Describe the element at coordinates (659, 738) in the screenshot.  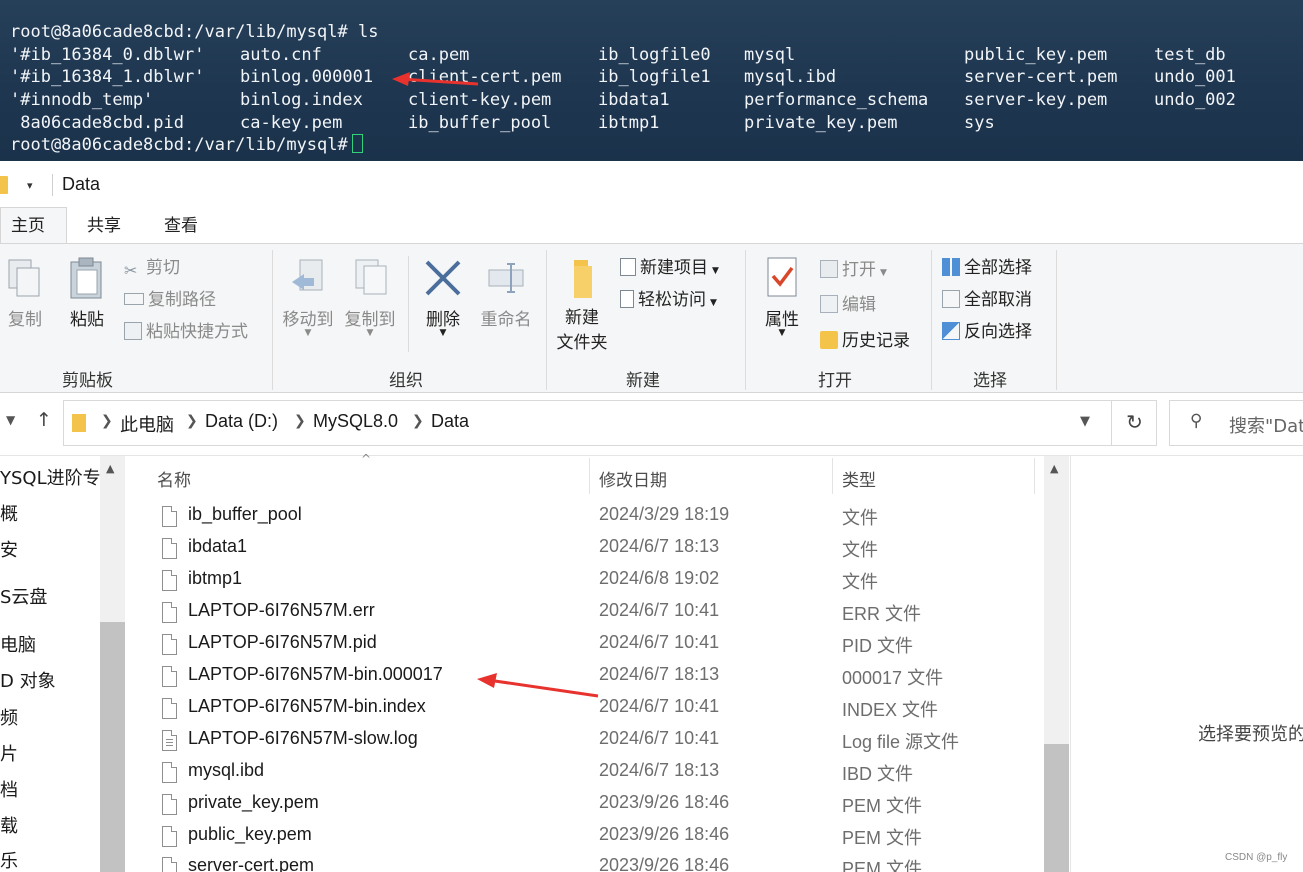
I see `file-date: 2024/6/7 10:41` at that location.